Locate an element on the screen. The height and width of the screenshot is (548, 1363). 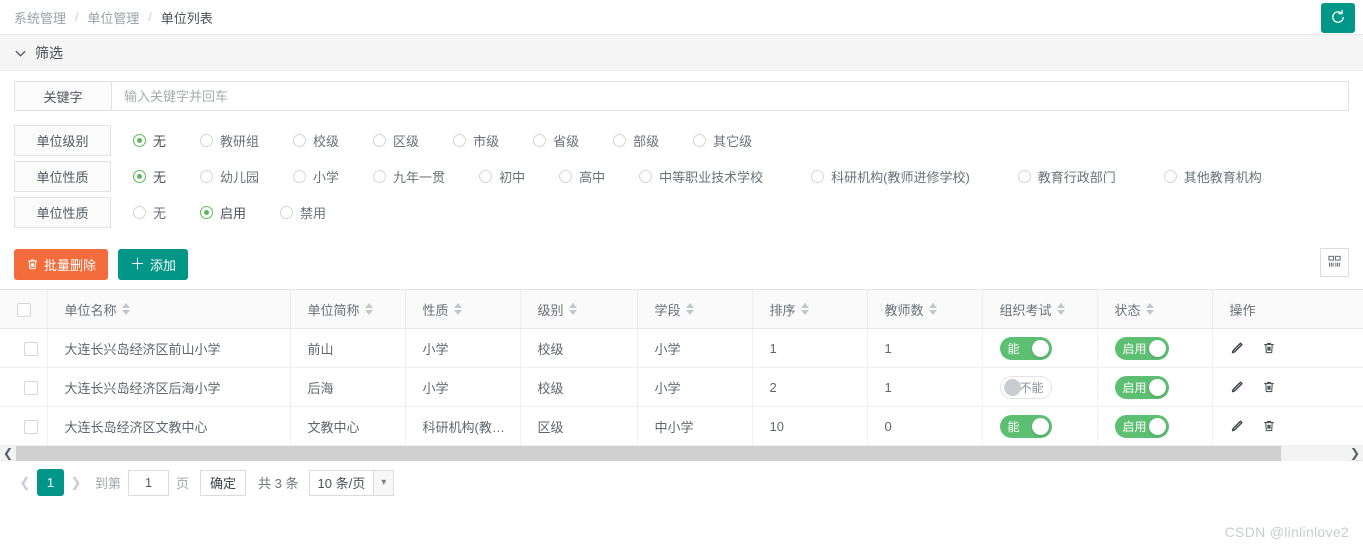
scrollbar-track is located at coordinates (681, 453).